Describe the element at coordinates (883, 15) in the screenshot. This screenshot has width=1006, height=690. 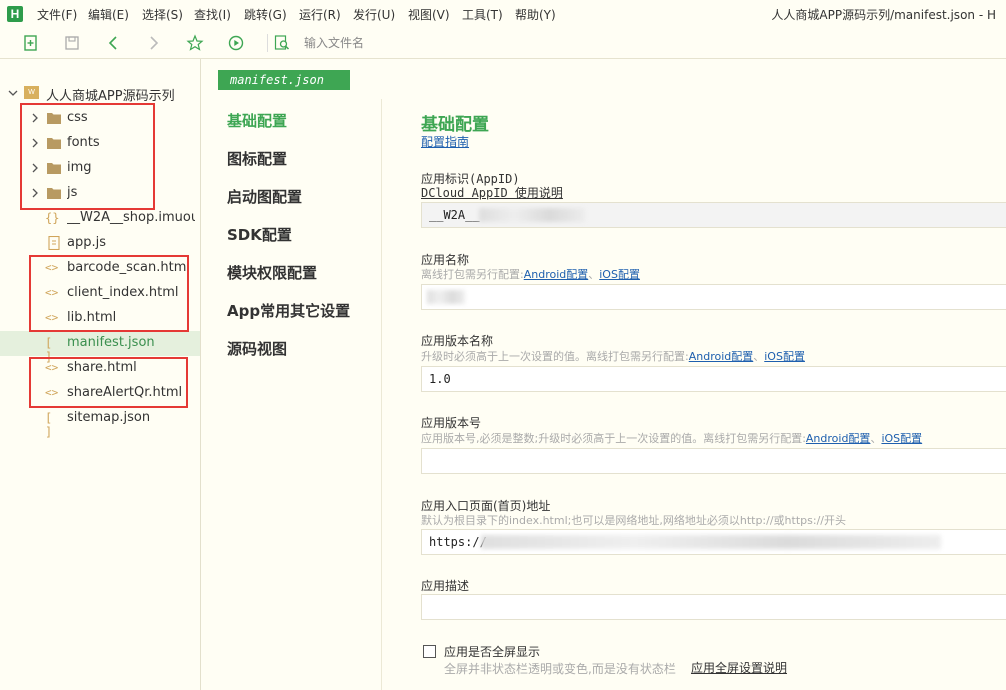
I see `window-title: 人人商城APP源码示列/manifest.json - H` at that location.